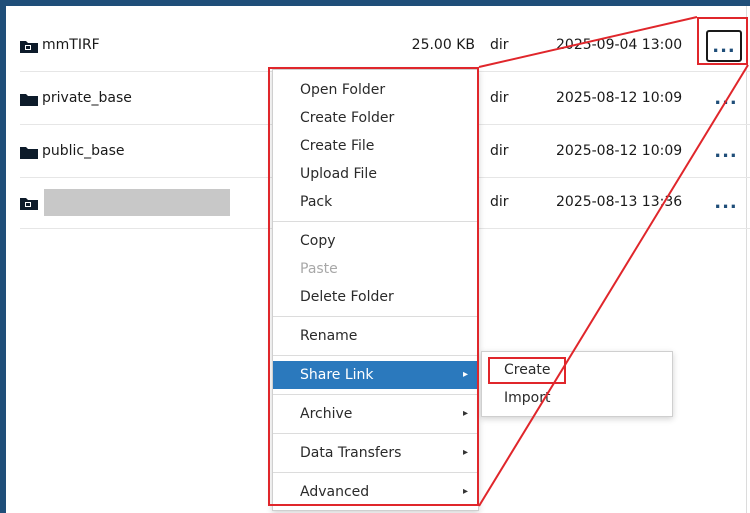 Image resolution: width=750 pixels, height=513 pixels. I want to click on file-date: 2025-08-13 13:36, so click(619, 202).